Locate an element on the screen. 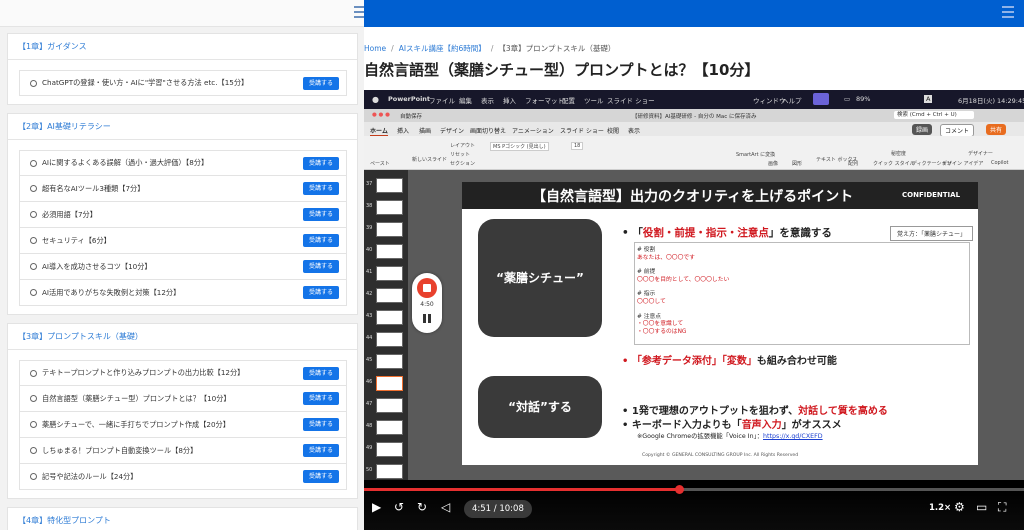 The image size is (1024, 530). thumbnail-number: 42 is located at coordinates (369, 294).